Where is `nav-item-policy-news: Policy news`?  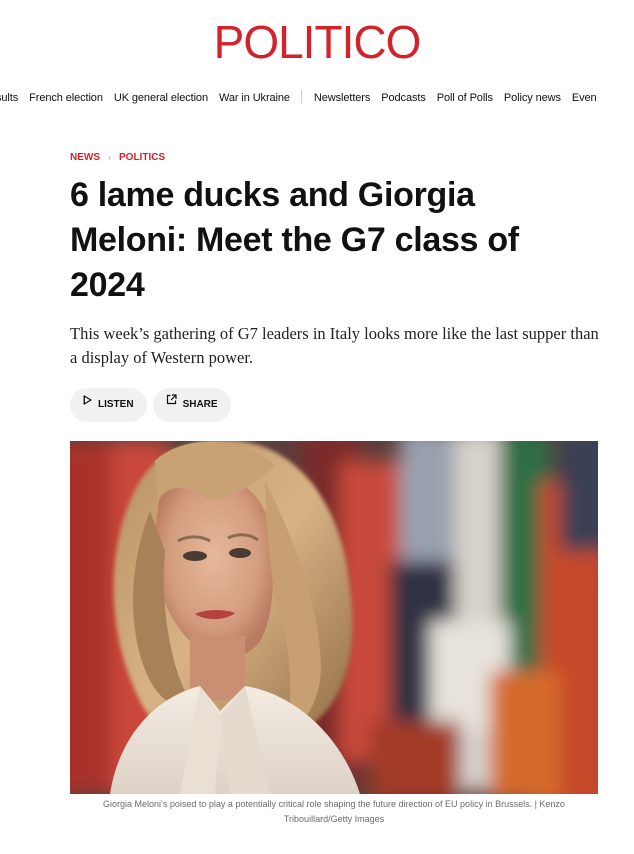
nav-item-policy-news: Policy news is located at coordinates (532, 98).